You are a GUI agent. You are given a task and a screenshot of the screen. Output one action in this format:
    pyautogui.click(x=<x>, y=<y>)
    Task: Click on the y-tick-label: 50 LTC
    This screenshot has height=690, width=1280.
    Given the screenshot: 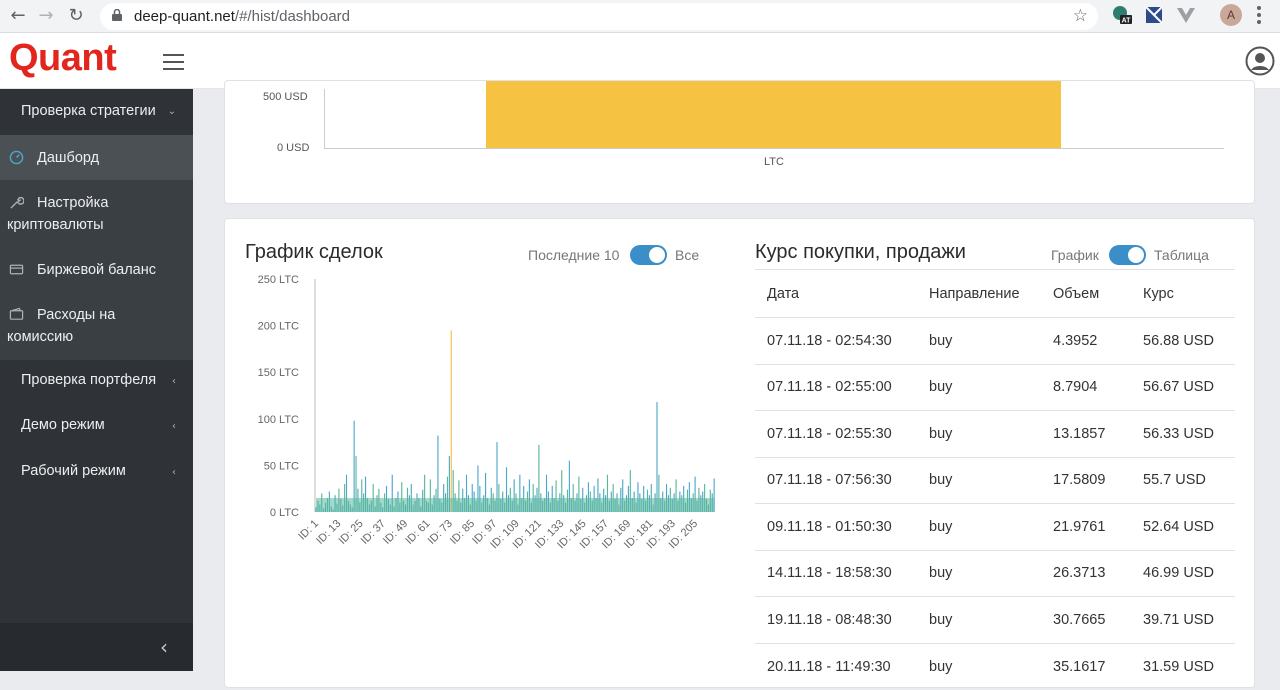 What is the action you would take?
    pyautogui.click(x=281, y=466)
    